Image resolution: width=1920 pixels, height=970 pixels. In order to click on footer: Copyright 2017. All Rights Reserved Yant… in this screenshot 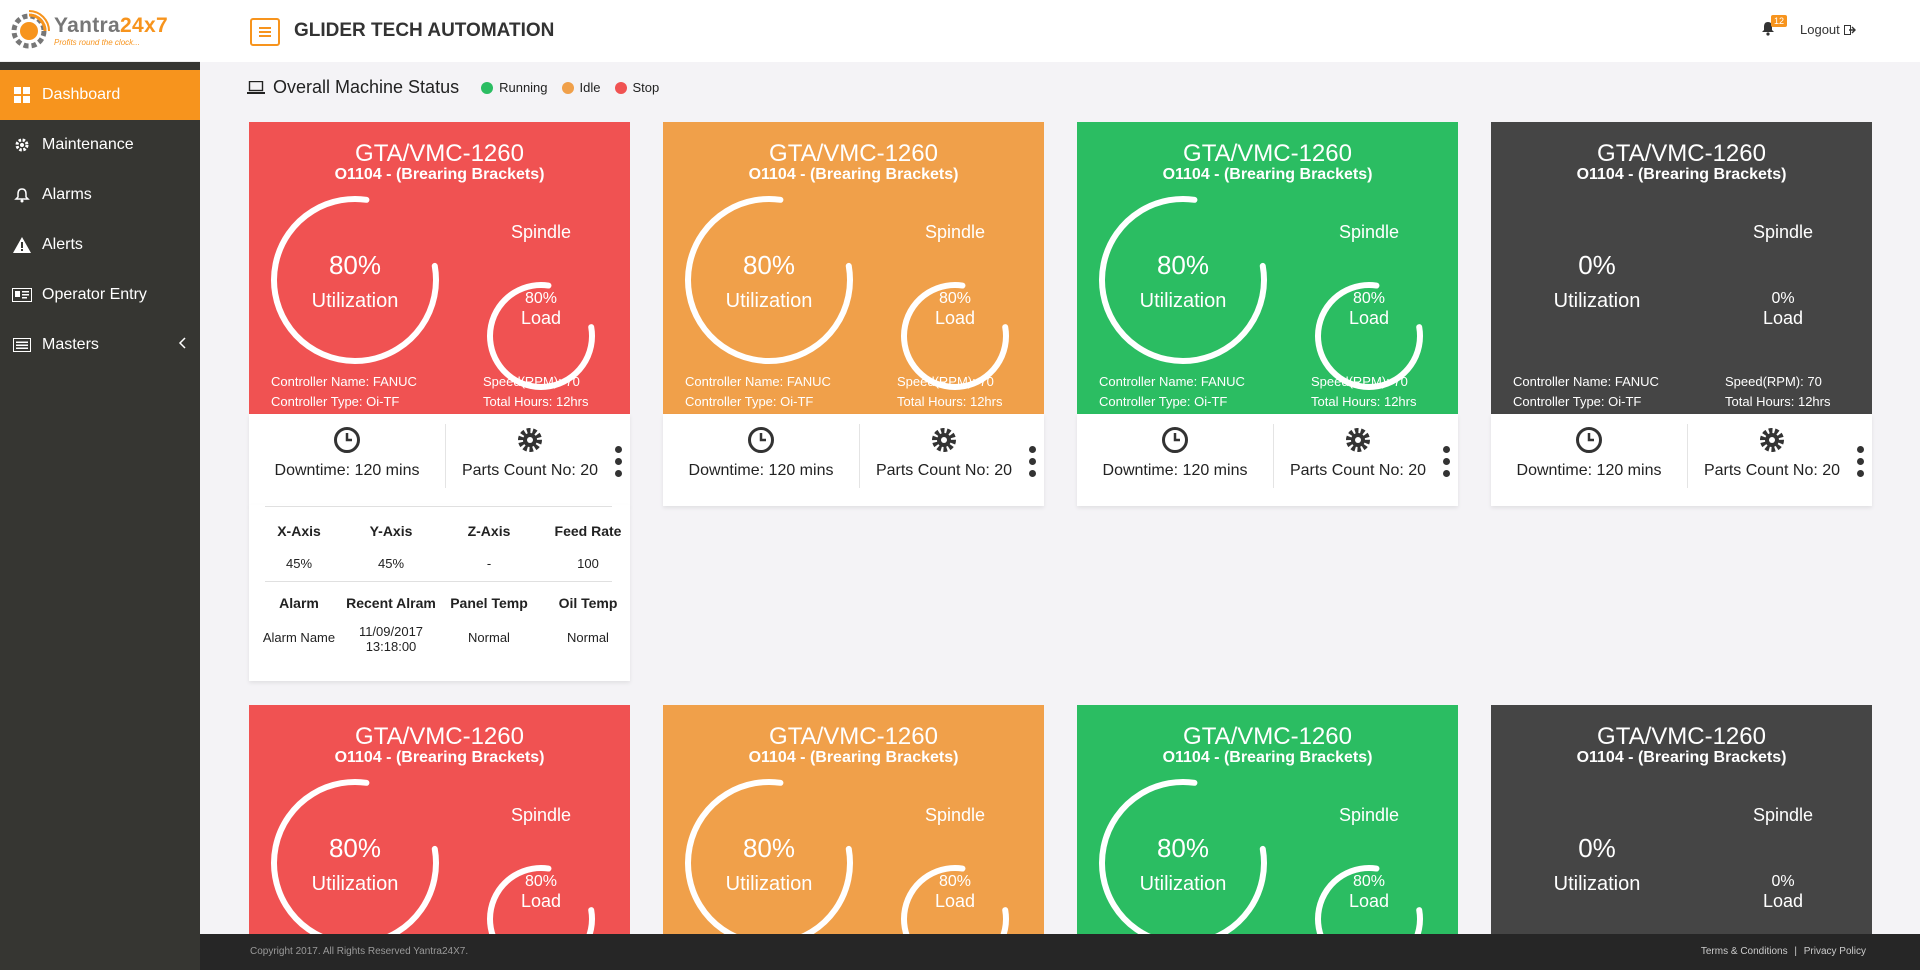, I will do `click(1060, 952)`.